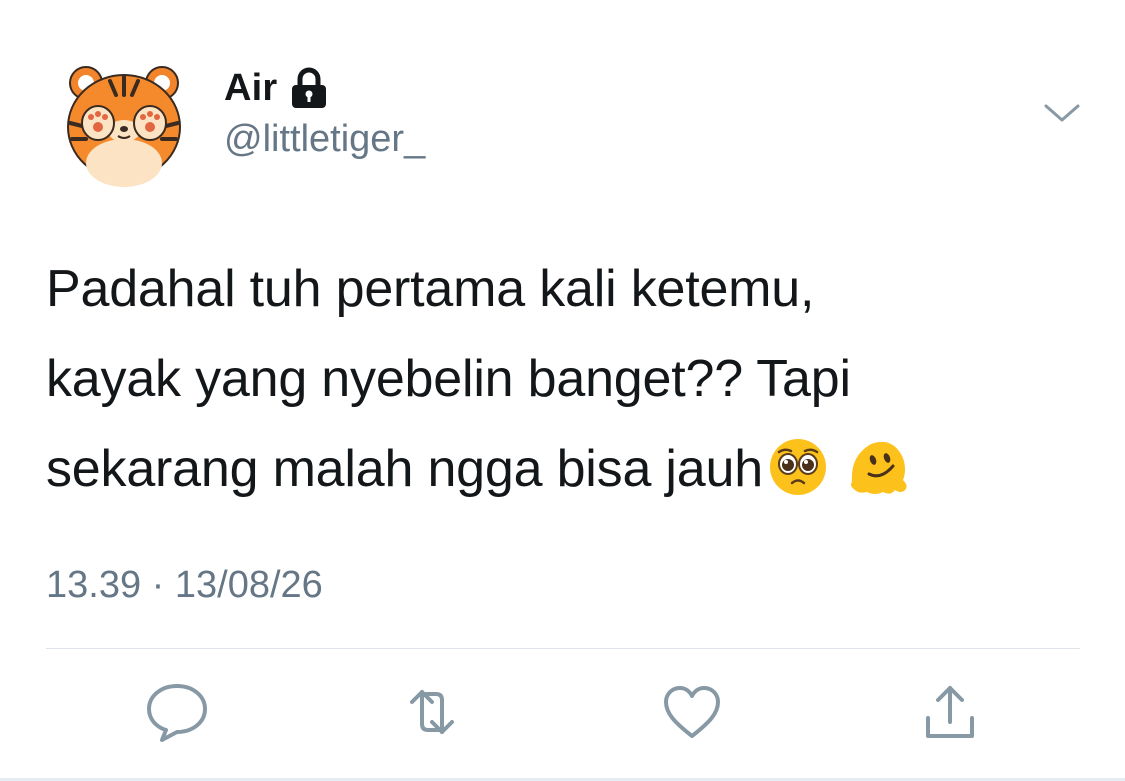 The width and height of the screenshot is (1125, 781). Describe the element at coordinates (124, 117) in the screenshot. I see `avatar` at that location.